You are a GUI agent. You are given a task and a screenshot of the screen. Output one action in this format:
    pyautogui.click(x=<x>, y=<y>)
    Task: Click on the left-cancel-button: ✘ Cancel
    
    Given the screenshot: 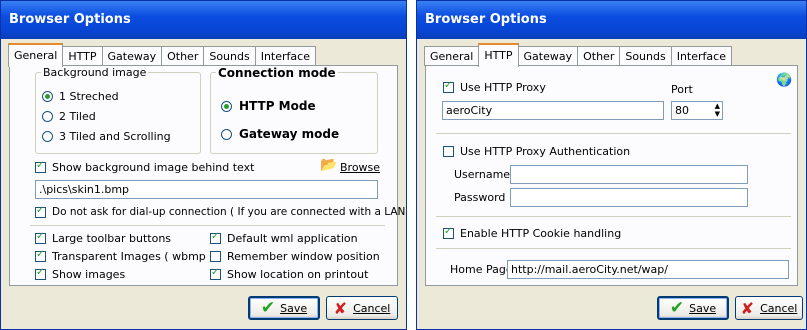 What is the action you would take?
    pyautogui.click(x=362, y=308)
    